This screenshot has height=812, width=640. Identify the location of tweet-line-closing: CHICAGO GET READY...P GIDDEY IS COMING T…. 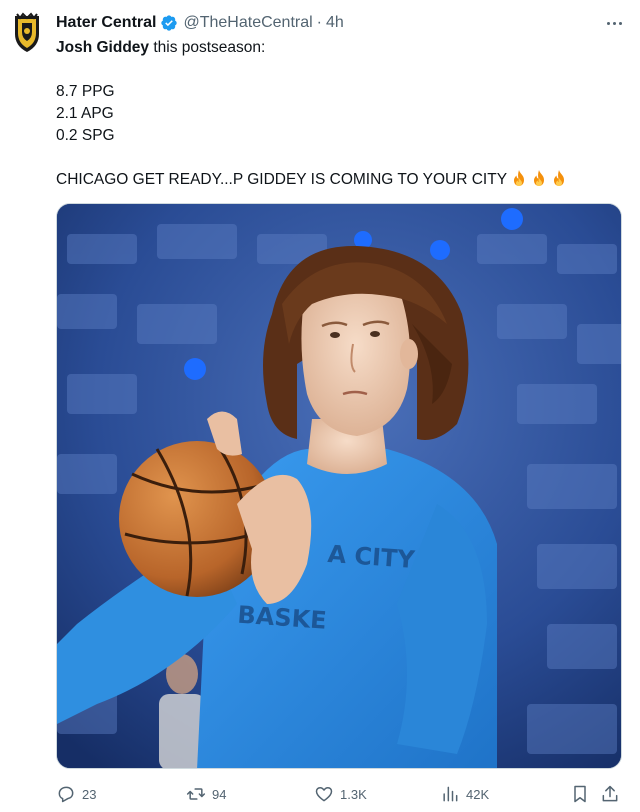
(311, 180).